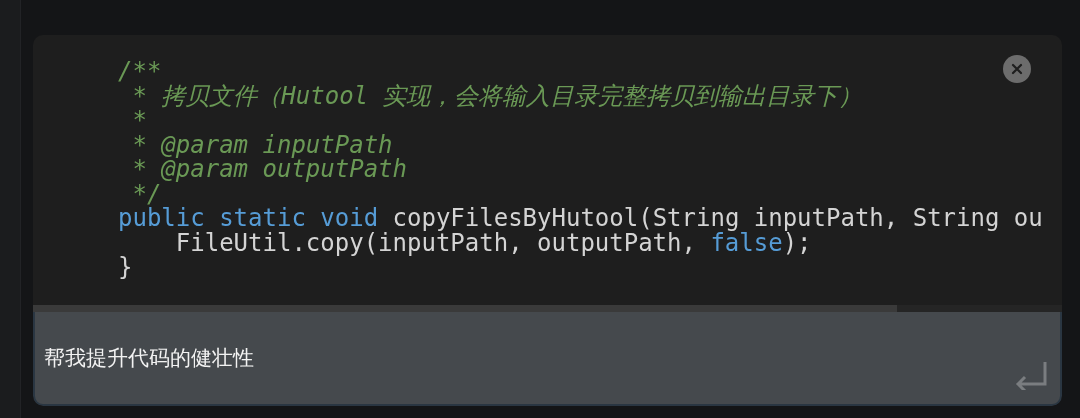 Image resolution: width=1080 pixels, height=418 pixels. What do you see at coordinates (497, 95) in the screenshot?
I see `code-line: * 拷贝文件（Hutool 实现，会将输入目录完整拷贝到输出目录下）` at bounding box center [497, 95].